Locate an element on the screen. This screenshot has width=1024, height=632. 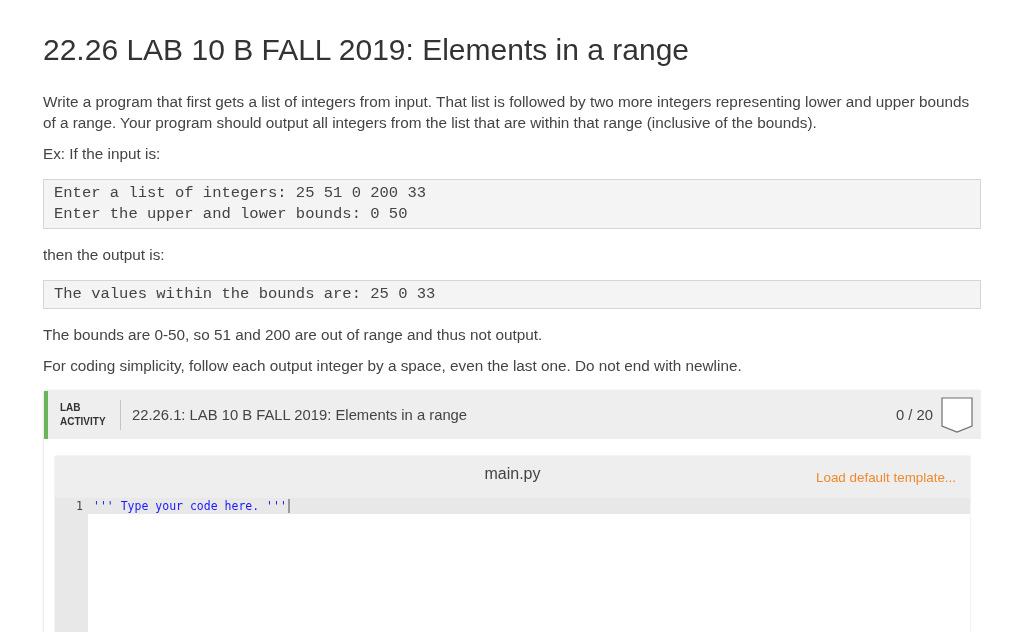
text-cursor is located at coordinates (288, 506).